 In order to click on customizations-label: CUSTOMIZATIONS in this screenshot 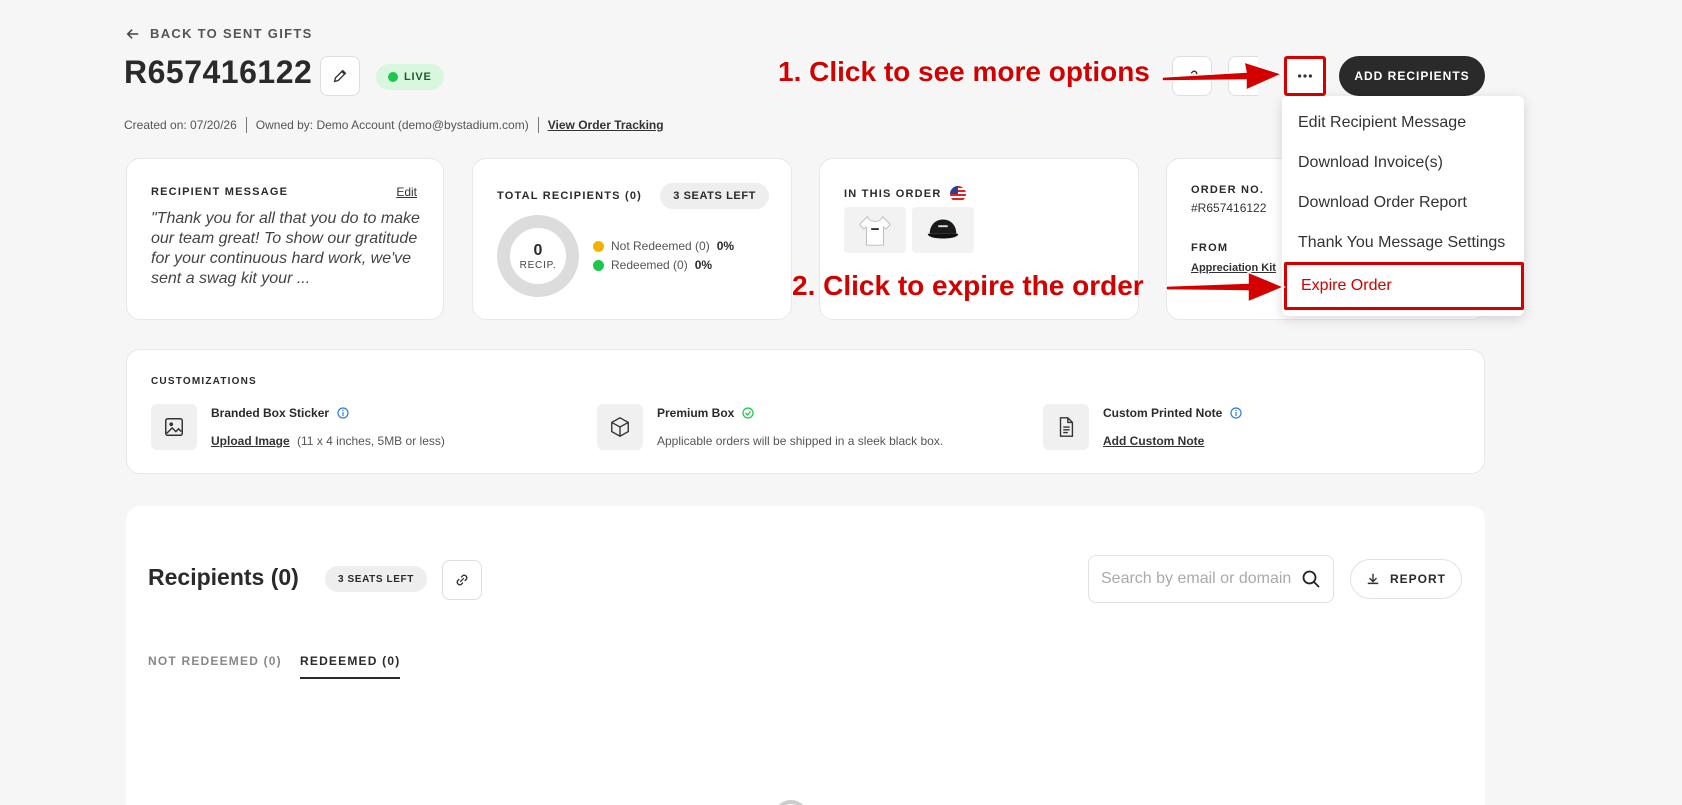, I will do `click(204, 381)`.